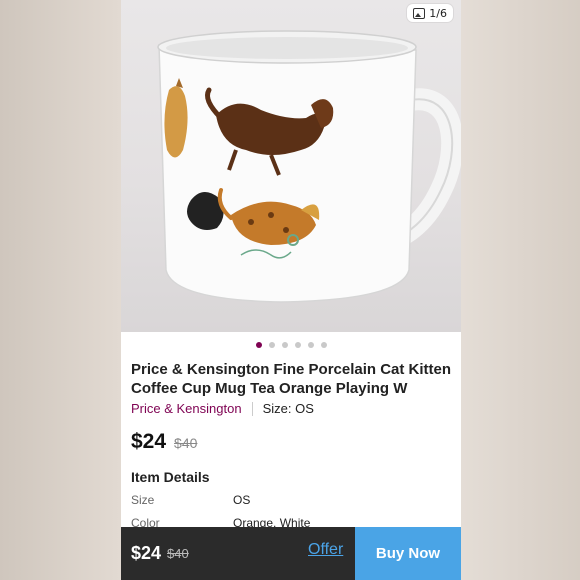 The height and width of the screenshot is (580, 580). What do you see at coordinates (186, 443) in the screenshot?
I see `original-price: $40` at bounding box center [186, 443].